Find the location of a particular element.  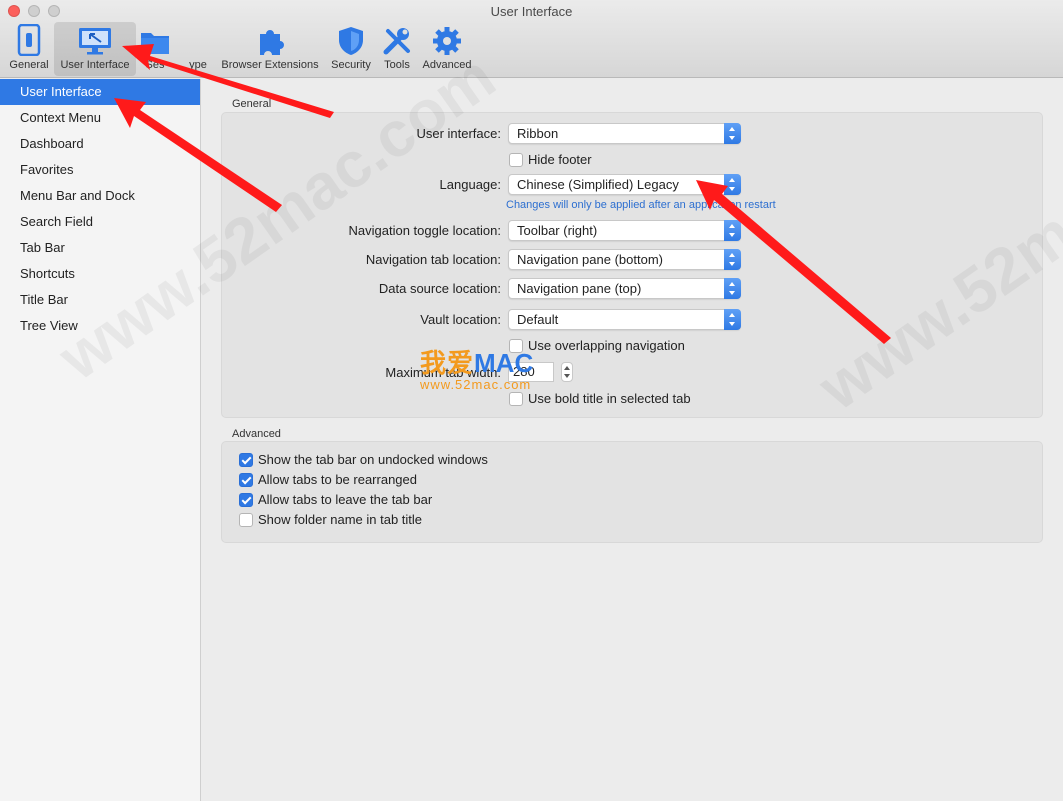

nav-toggle-popup: Toolbar (right) is located at coordinates (624, 230).